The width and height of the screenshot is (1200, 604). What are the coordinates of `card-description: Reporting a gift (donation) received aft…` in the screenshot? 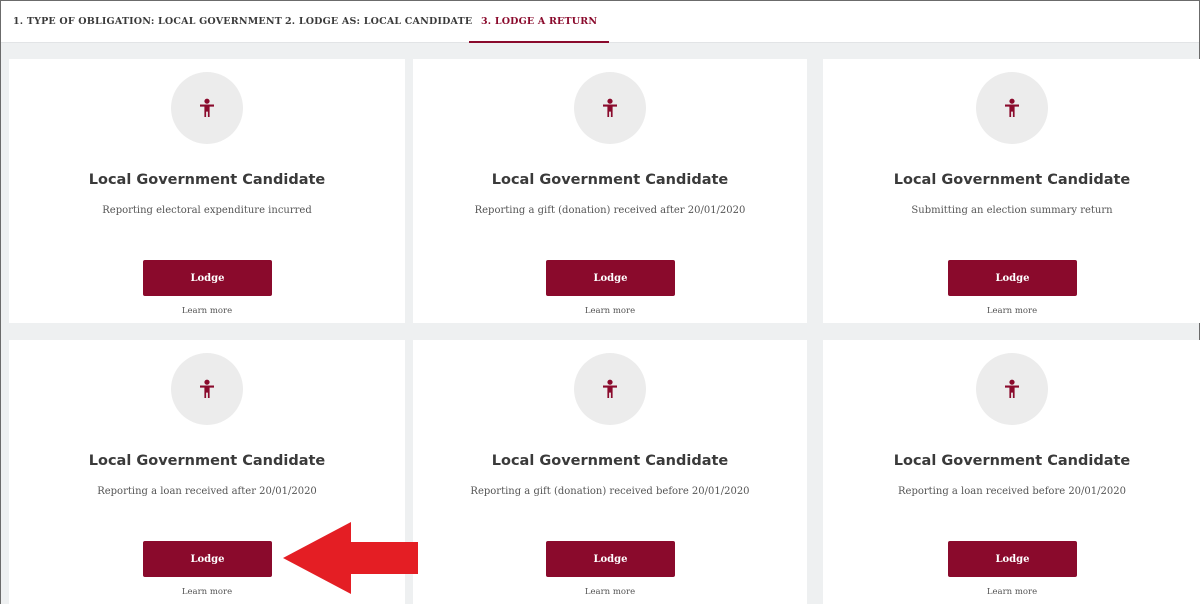 It's located at (610, 210).